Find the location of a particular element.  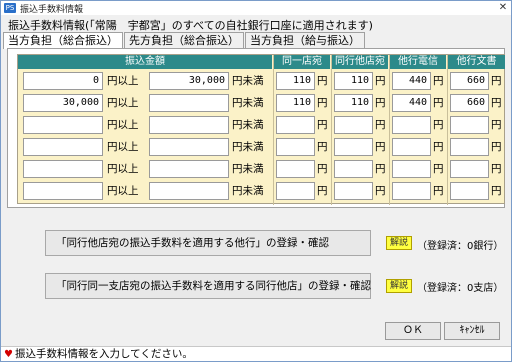

amount-from-input: 0 is located at coordinates (63, 81).